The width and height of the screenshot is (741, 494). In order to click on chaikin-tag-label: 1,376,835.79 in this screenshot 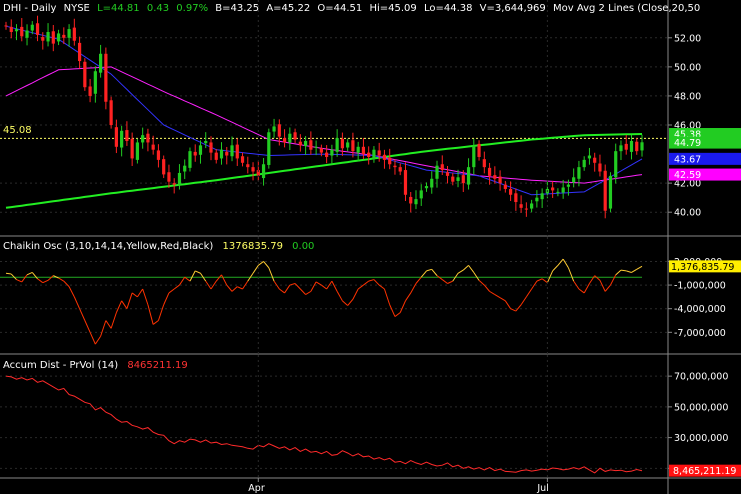, I will do `click(702, 267)`.